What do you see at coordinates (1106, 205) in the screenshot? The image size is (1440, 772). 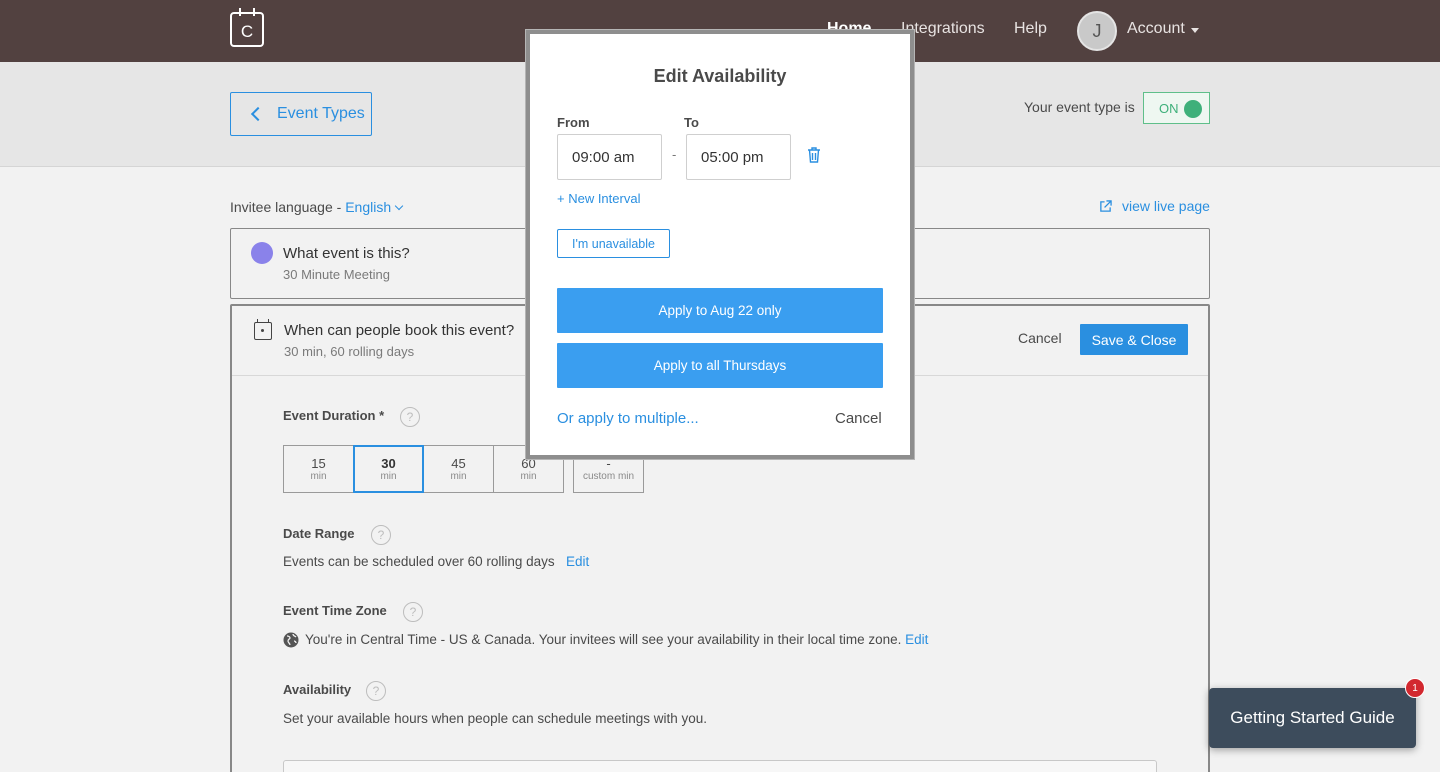 I see `external-link-icon` at bounding box center [1106, 205].